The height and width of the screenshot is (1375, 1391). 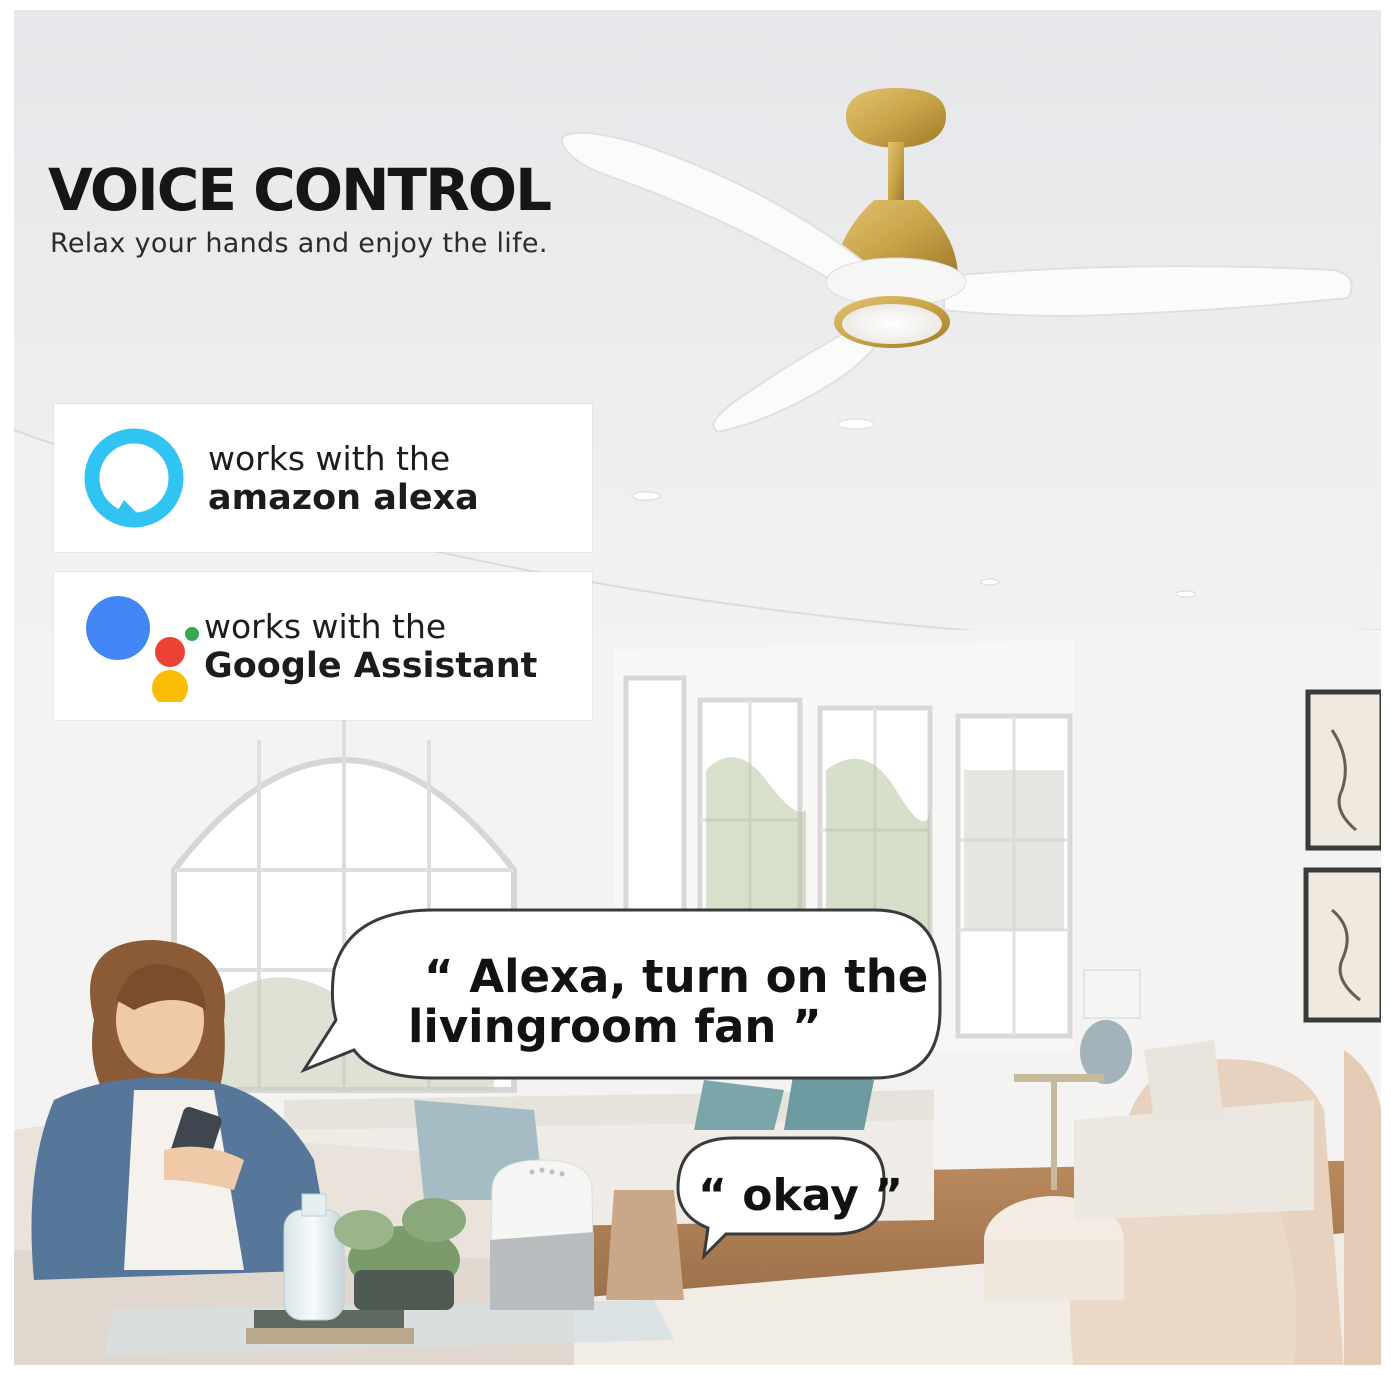 What do you see at coordinates (615, 1026) in the screenshot?
I see `command-line-2: livingroom fan ”` at bounding box center [615, 1026].